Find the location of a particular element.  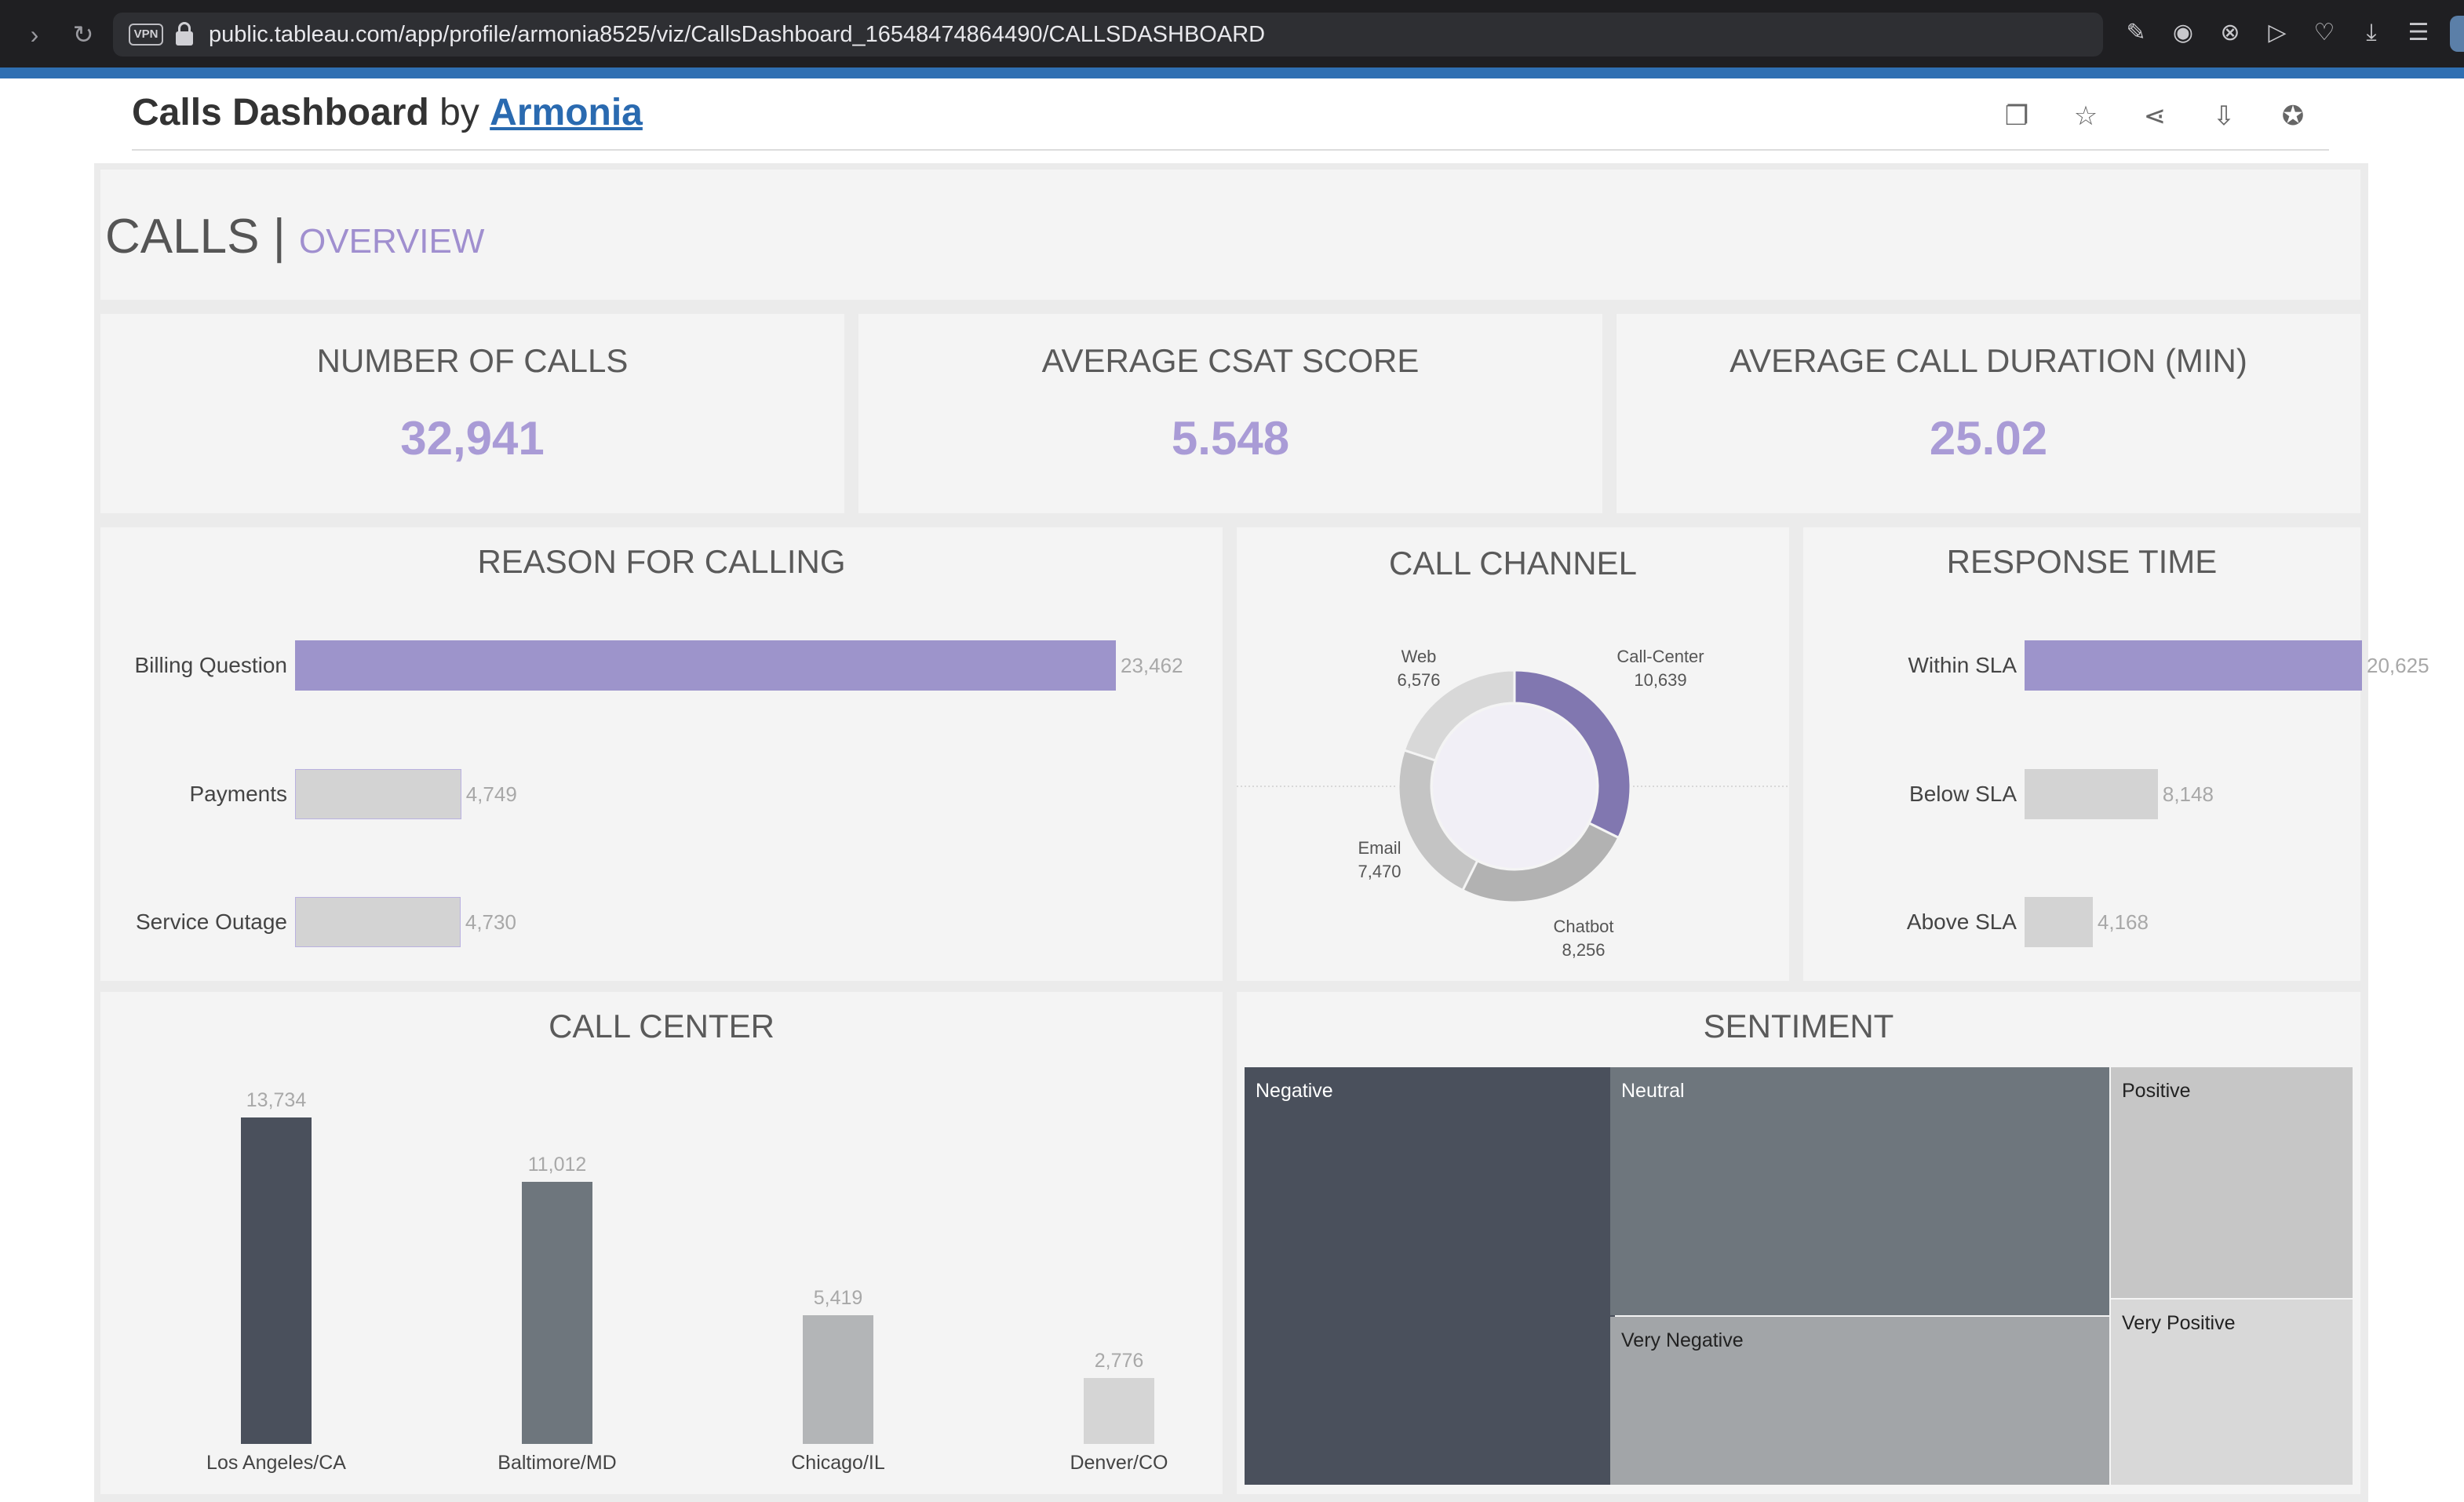

bar-value-label: 4,749 is located at coordinates (491, 794).